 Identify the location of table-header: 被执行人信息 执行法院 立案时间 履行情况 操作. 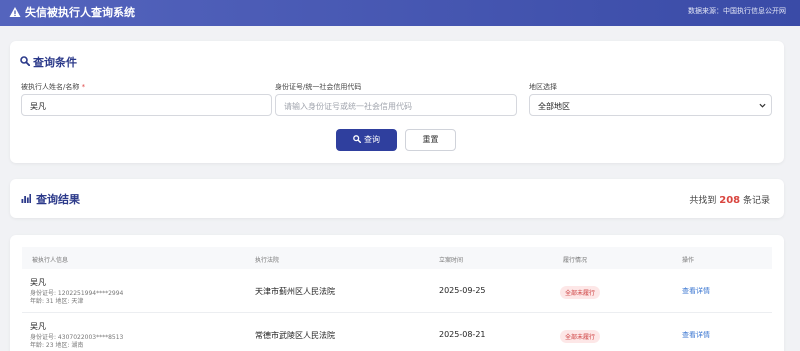
(397, 258).